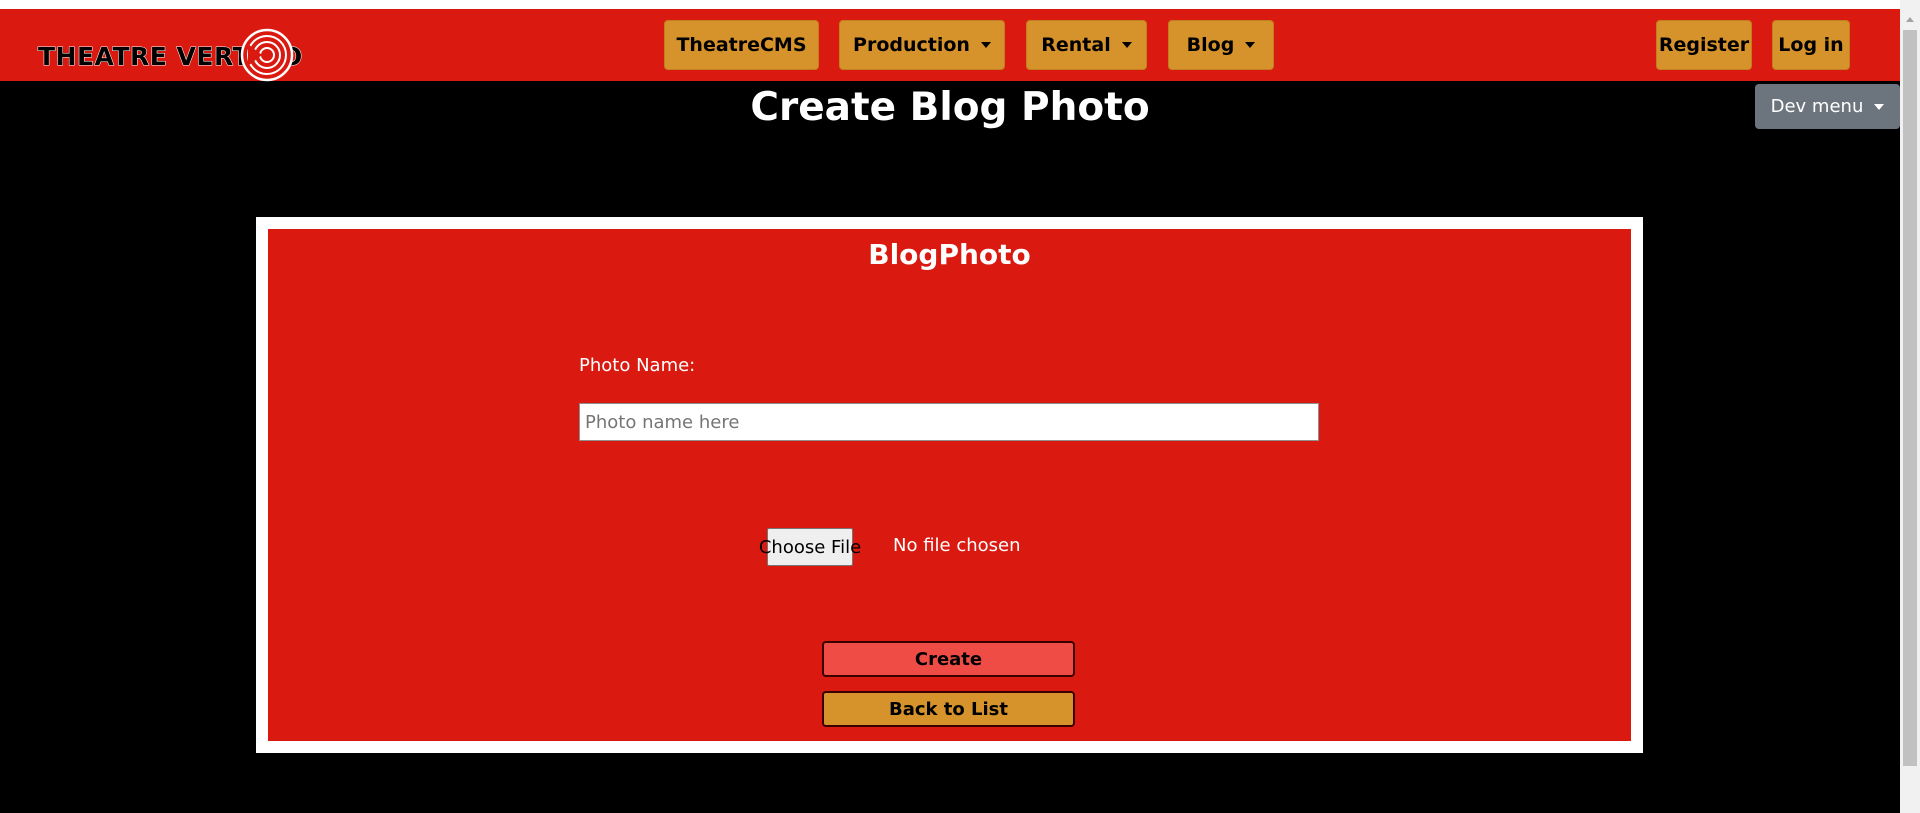  What do you see at coordinates (949, 422) in the screenshot?
I see `photo-name-input` at bounding box center [949, 422].